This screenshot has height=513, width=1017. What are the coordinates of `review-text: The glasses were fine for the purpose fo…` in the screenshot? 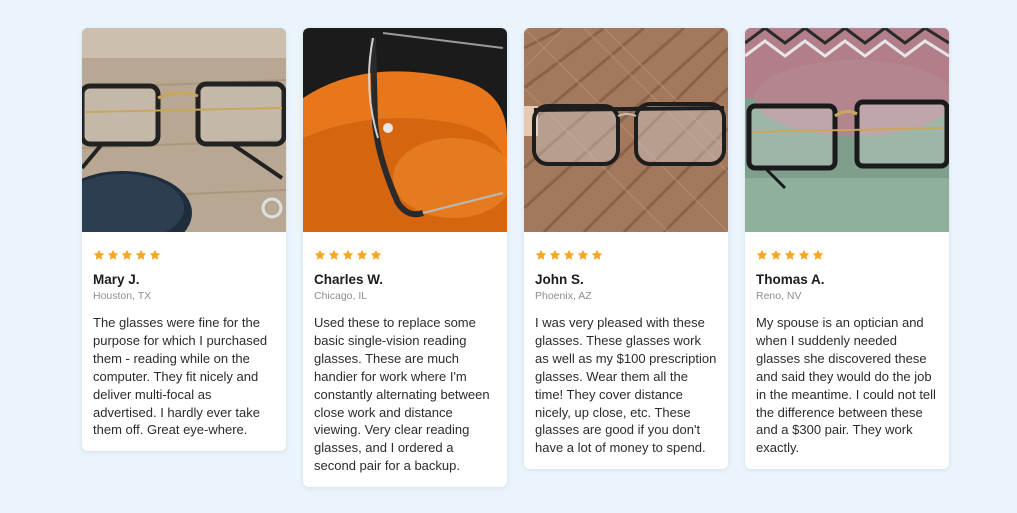 It's located at (180, 376).